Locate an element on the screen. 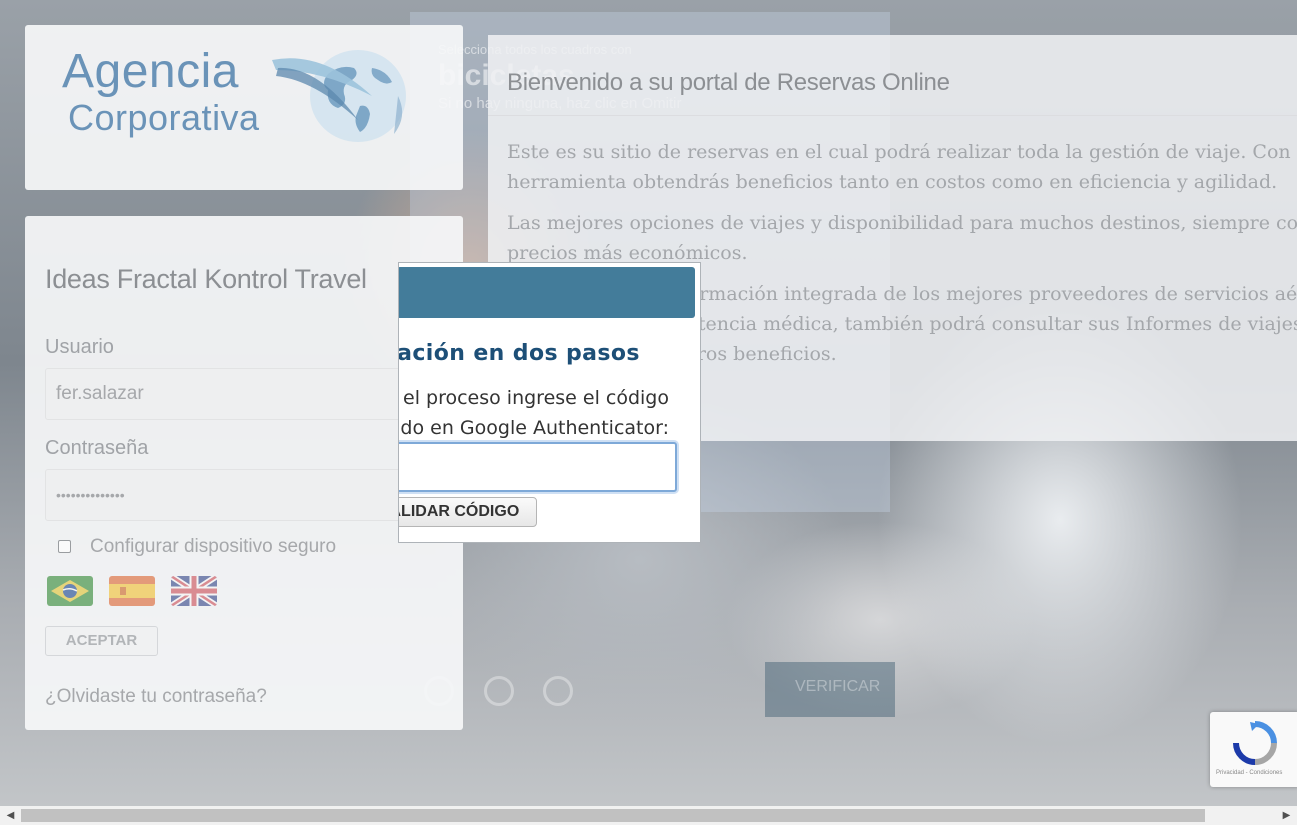  agency-logo: Agencia Corporativa is located at coordinates (161, 92).